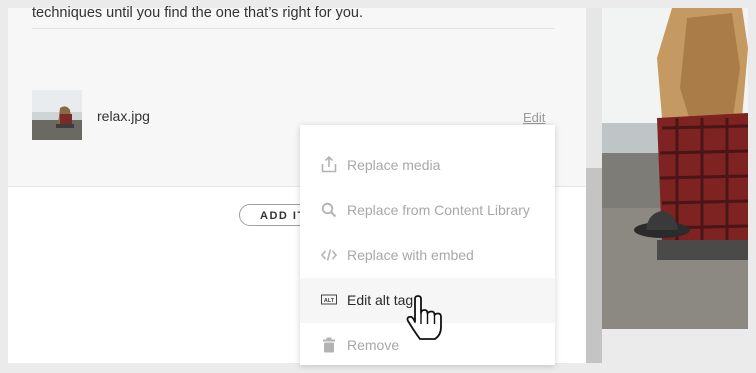  Describe the element at coordinates (438, 210) in the screenshot. I see `menu-item-label: Replace from Content Library` at that location.